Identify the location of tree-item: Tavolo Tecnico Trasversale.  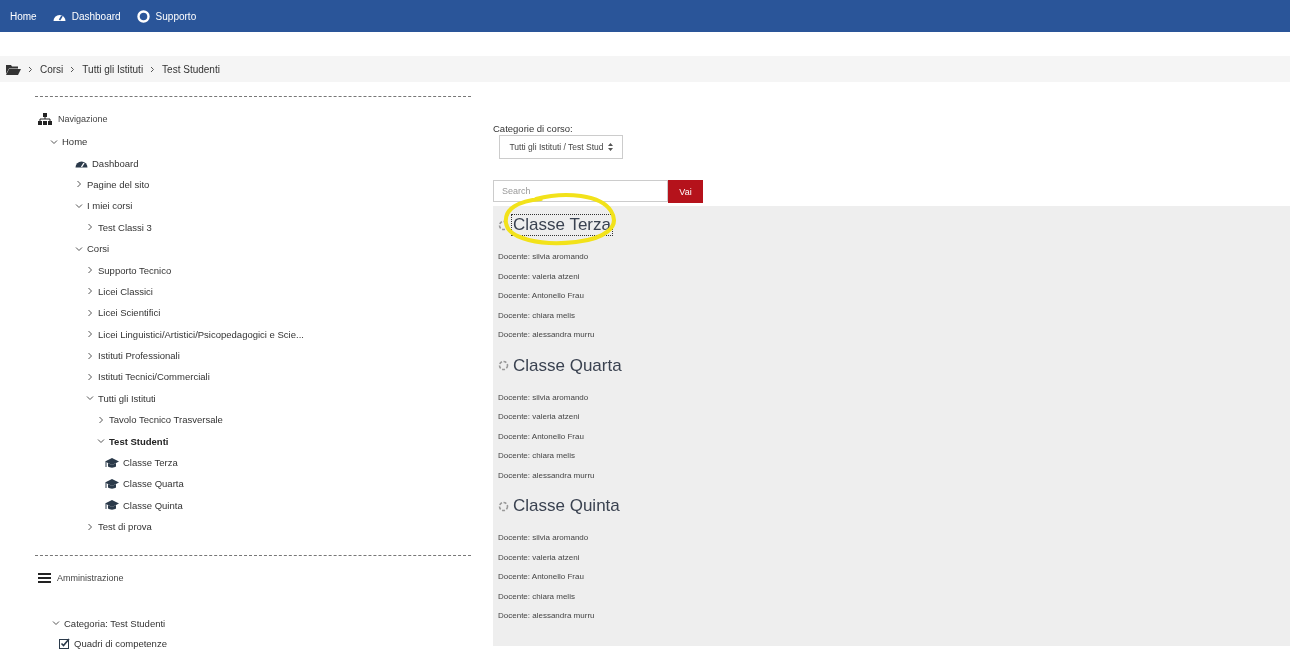
(166, 420).